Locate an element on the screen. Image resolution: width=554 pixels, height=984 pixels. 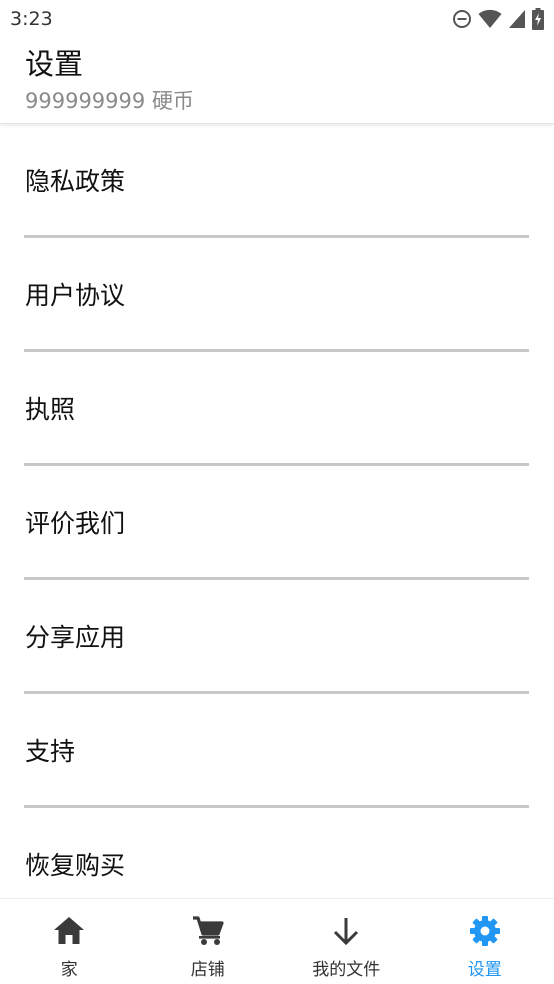
coin-balance: 999999999 硬币 is located at coordinates (109, 101).